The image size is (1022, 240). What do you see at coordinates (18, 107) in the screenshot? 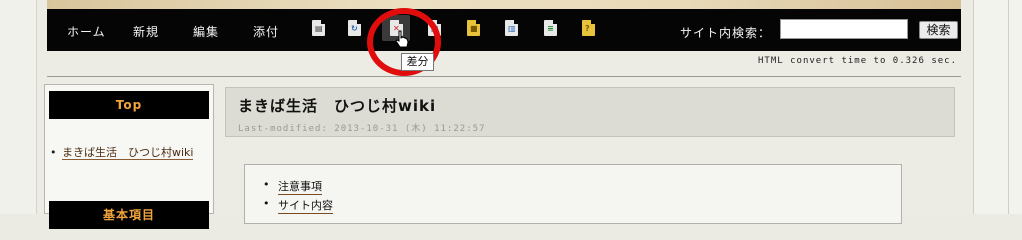
I see `browser-left-margin` at bounding box center [18, 107].